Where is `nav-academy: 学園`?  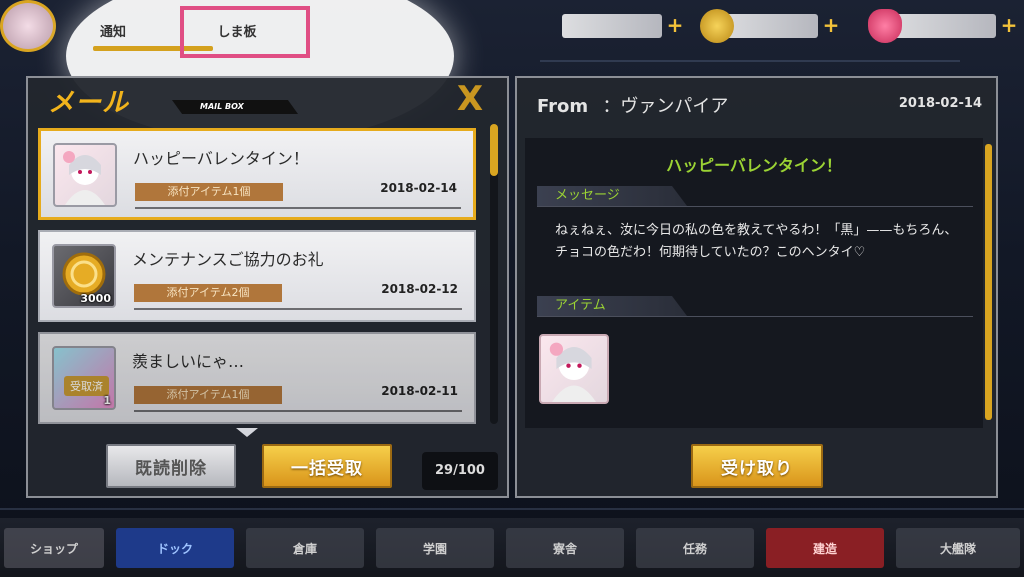
nav-academy: 学園 is located at coordinates (435, 548).